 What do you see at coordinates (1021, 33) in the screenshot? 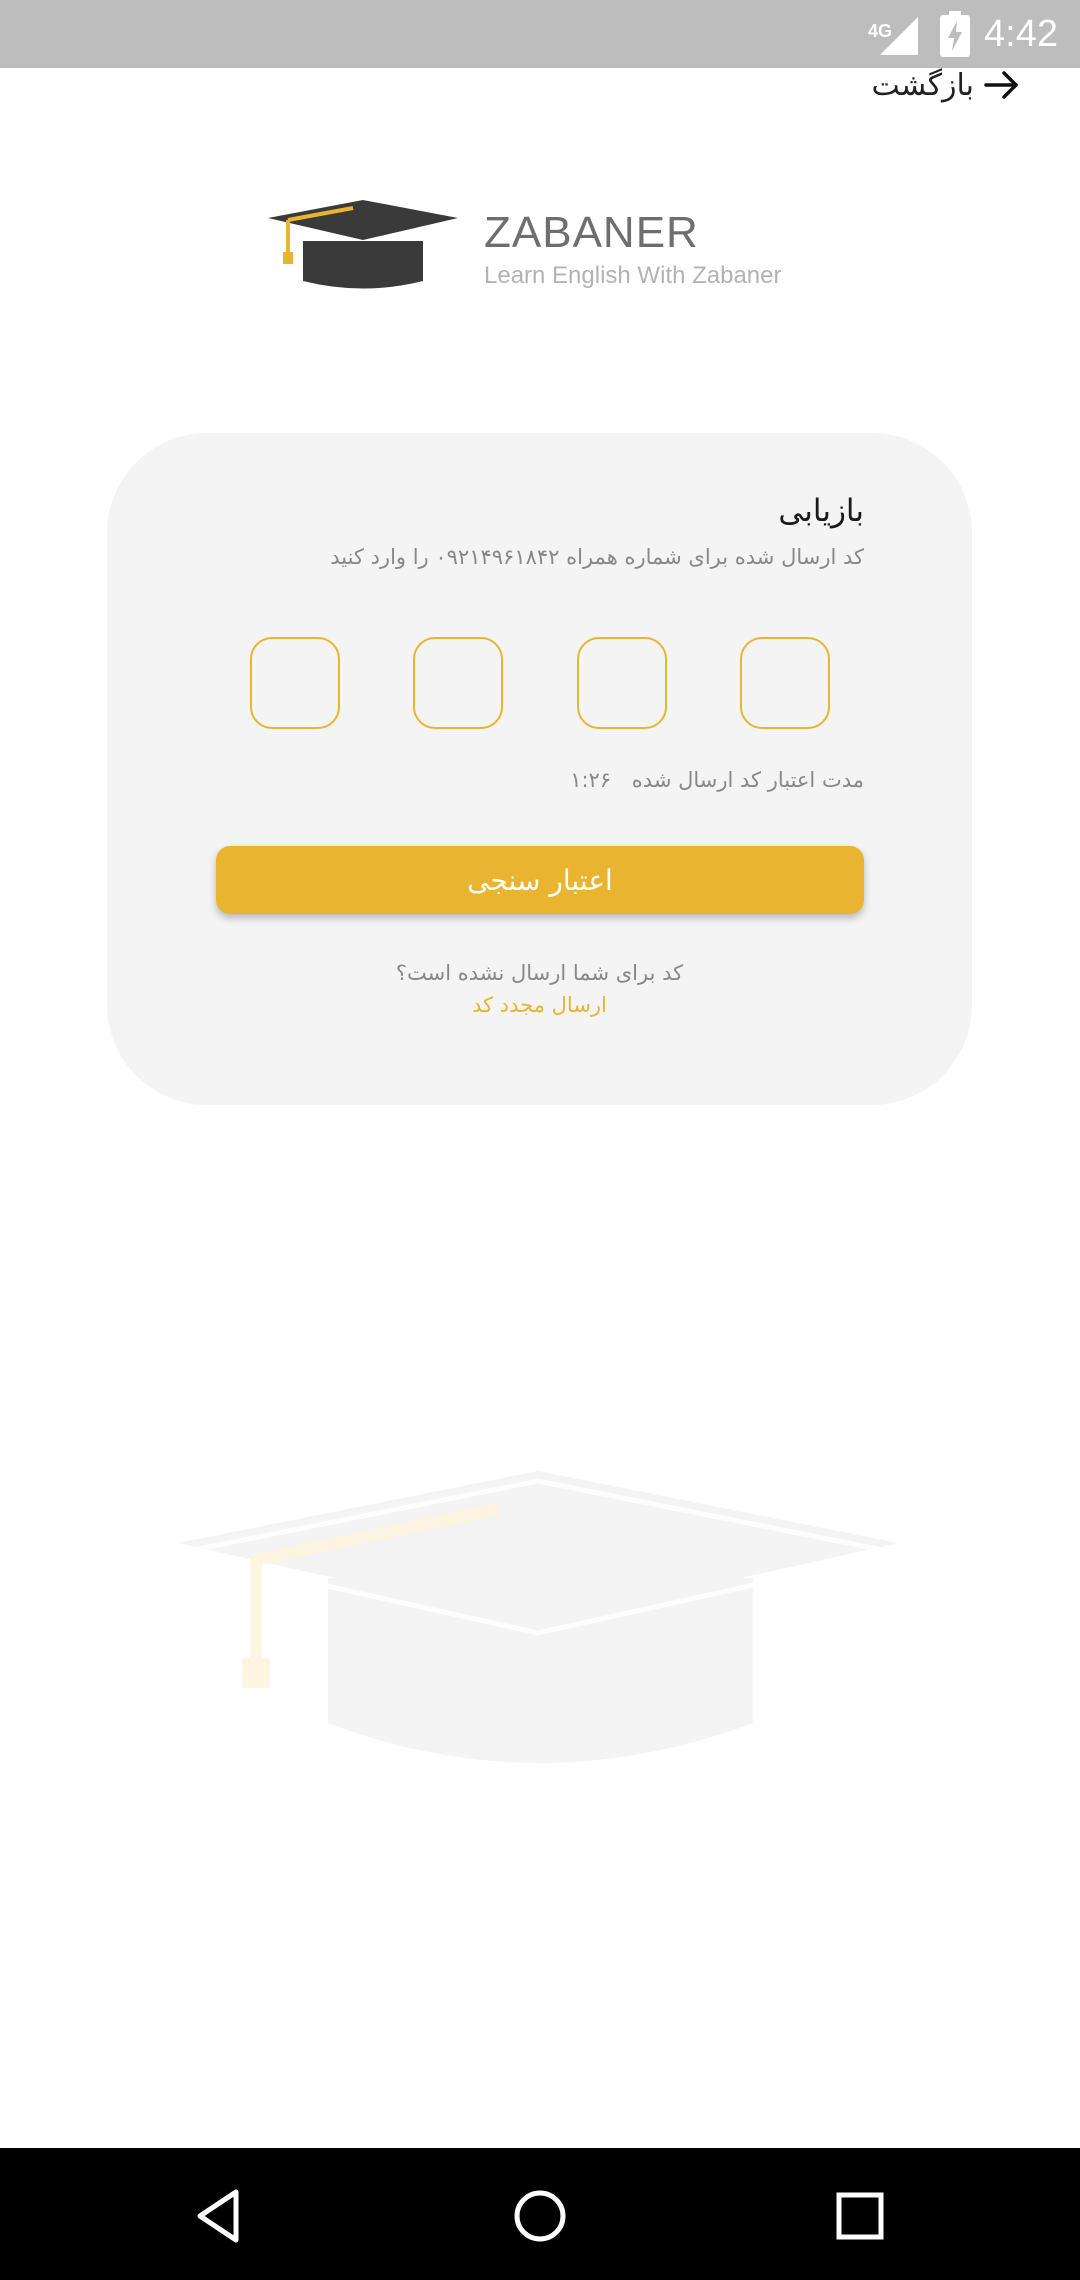
I see `status-time: 4:42` at bounding box center [1021, 33].